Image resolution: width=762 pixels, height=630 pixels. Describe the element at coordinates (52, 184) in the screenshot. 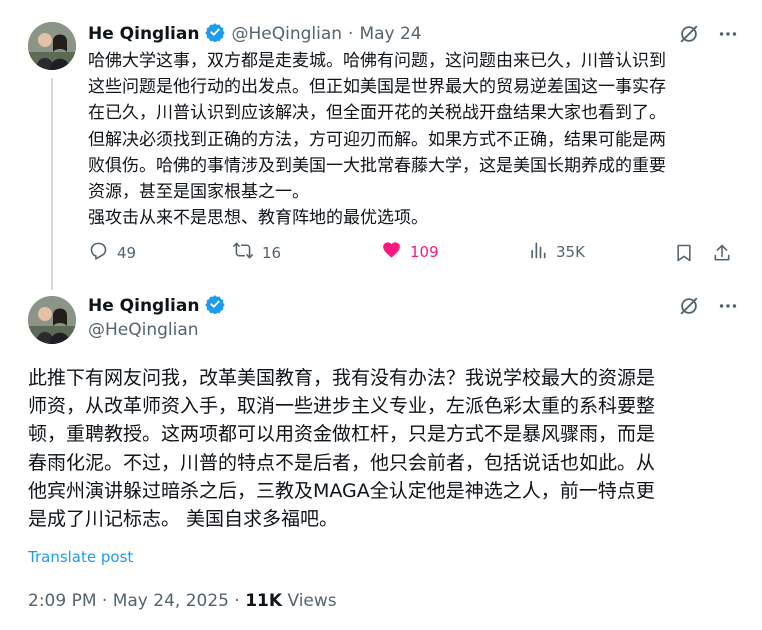

I see `thread-connector-line` at that location.